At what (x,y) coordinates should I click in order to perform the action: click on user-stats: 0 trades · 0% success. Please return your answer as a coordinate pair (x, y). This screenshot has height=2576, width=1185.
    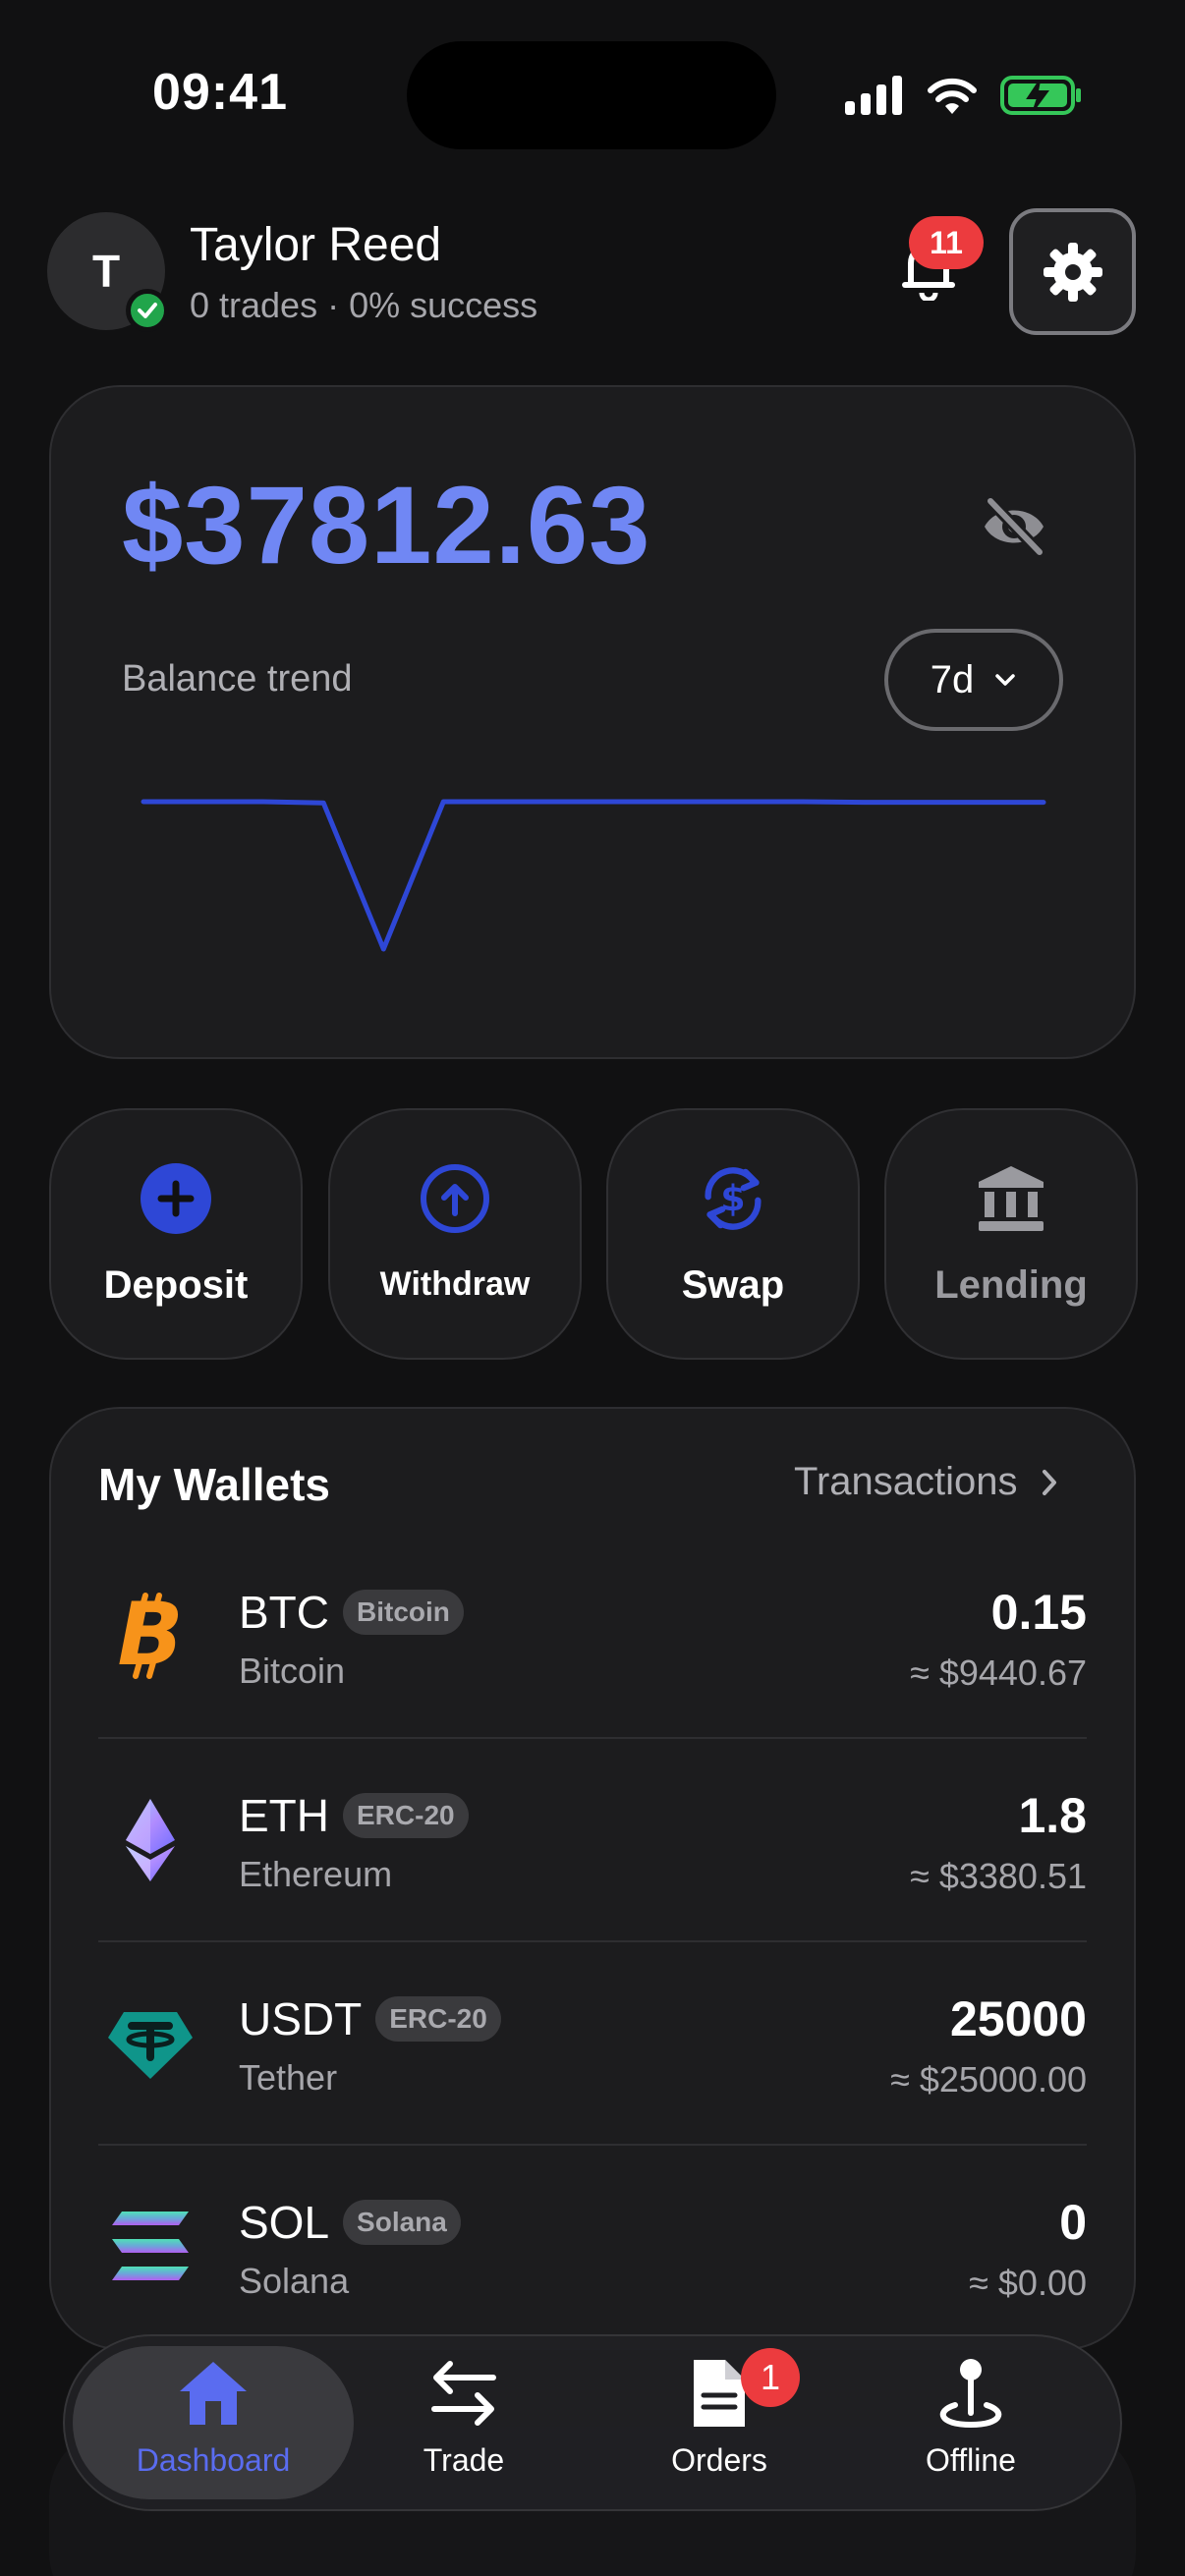
    Looking at the image, I should click on (364, 305).